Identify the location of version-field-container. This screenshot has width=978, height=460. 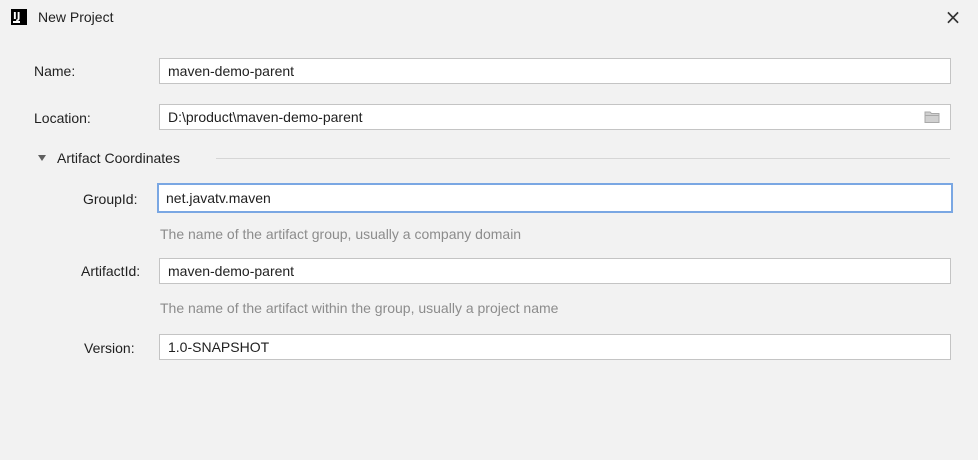
(555, 347).